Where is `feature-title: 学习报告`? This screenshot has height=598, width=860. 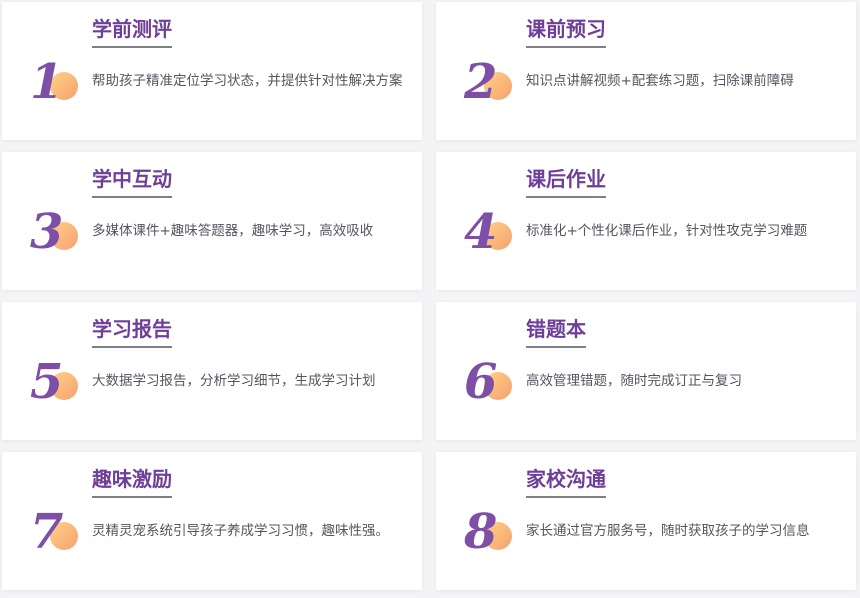
feature-title: 学习报告 is located at coordinates (132, 332).